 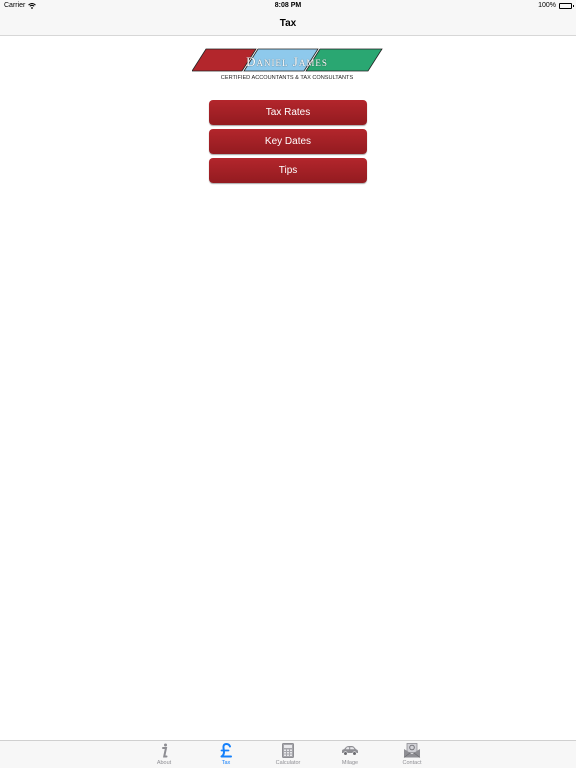 I want to click on battery-icon, so click(x=566, y=5).